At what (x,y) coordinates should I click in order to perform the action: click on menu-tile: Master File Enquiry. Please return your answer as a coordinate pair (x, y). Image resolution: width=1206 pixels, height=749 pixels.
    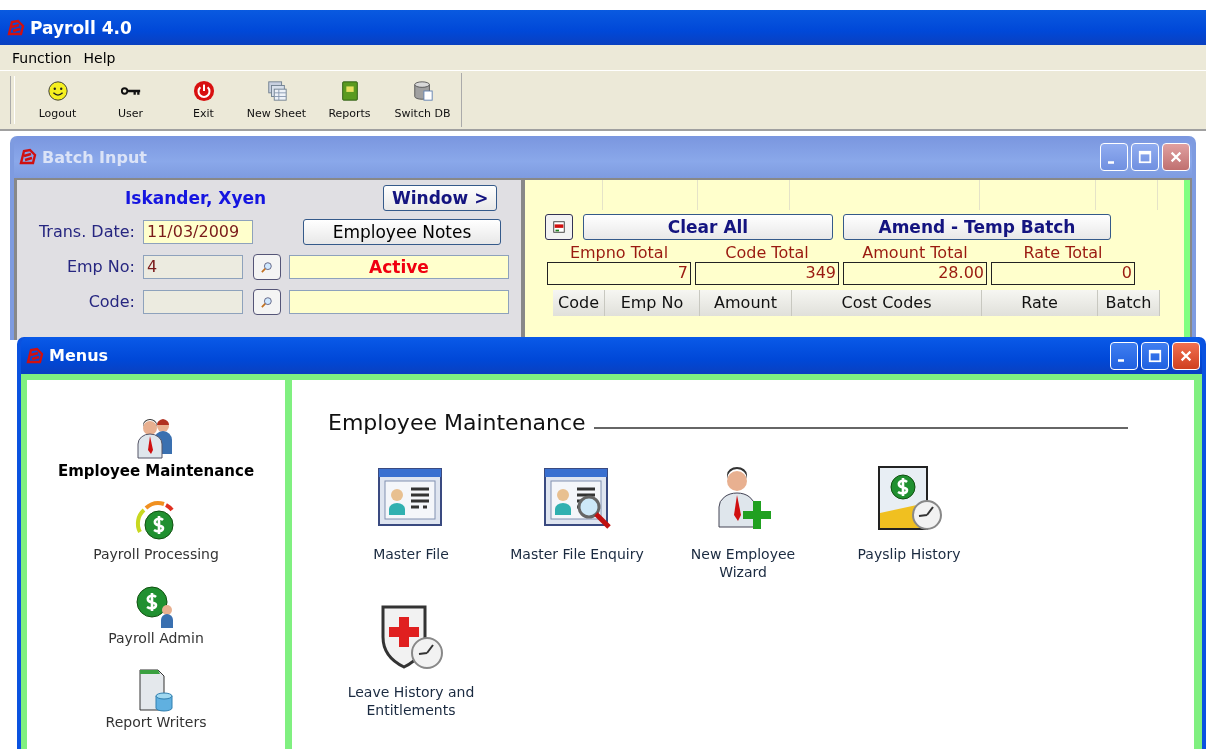
    Looking at the image, I should click on (577, 522).